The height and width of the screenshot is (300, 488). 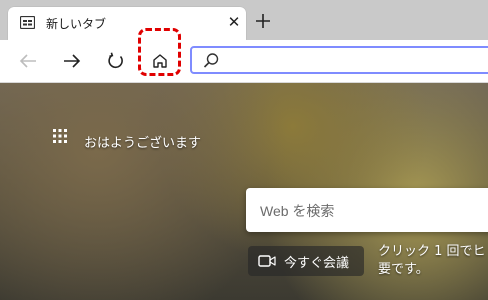 I want to click on tab-strip: 新しいタブ ✕, so click(x=244, y=20).